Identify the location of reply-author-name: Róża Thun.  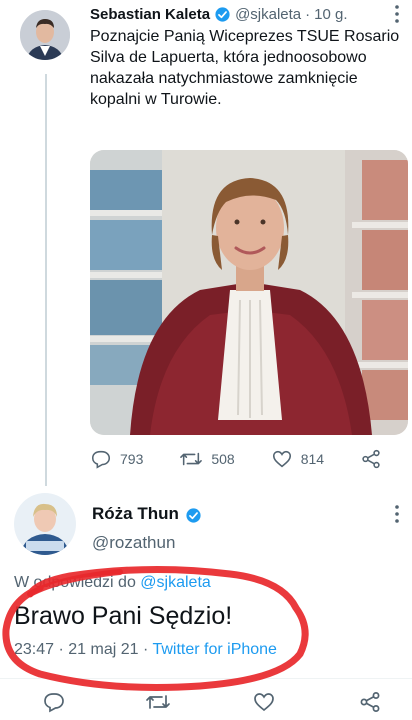
(135, 514).